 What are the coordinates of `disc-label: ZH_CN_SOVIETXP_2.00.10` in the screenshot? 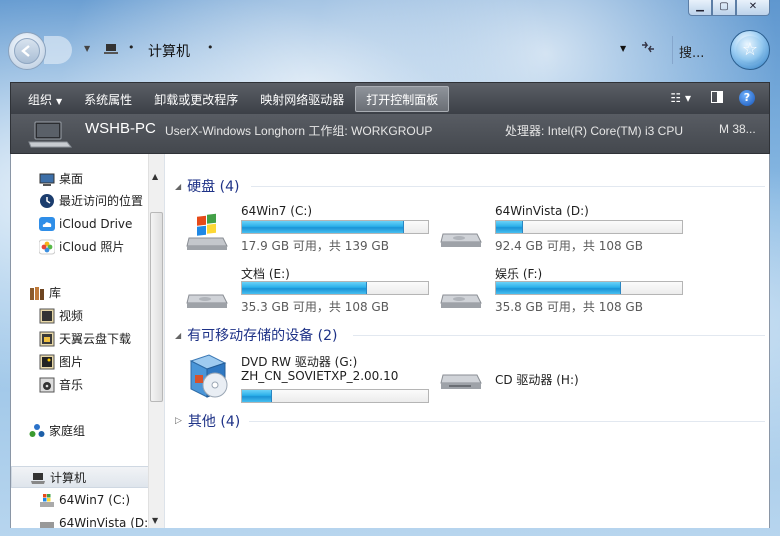 It's located at (320, 376).